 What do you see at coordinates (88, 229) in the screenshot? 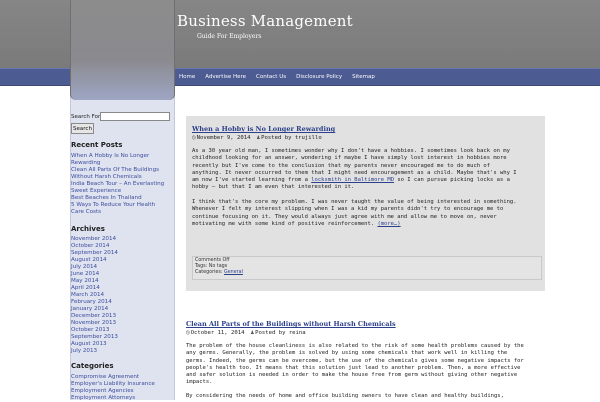
I see `archives-heading: Archives` at bounding box center [88, 229].